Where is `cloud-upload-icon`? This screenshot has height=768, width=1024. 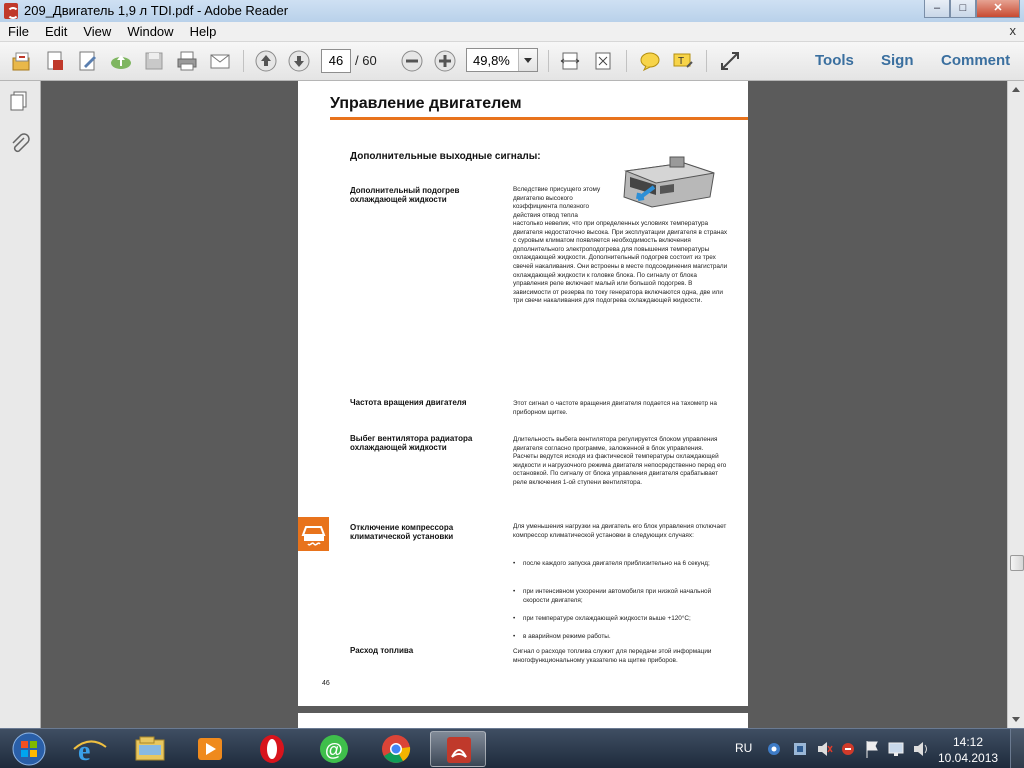 cloud-upload-icon is located at coordinates (121, 61).